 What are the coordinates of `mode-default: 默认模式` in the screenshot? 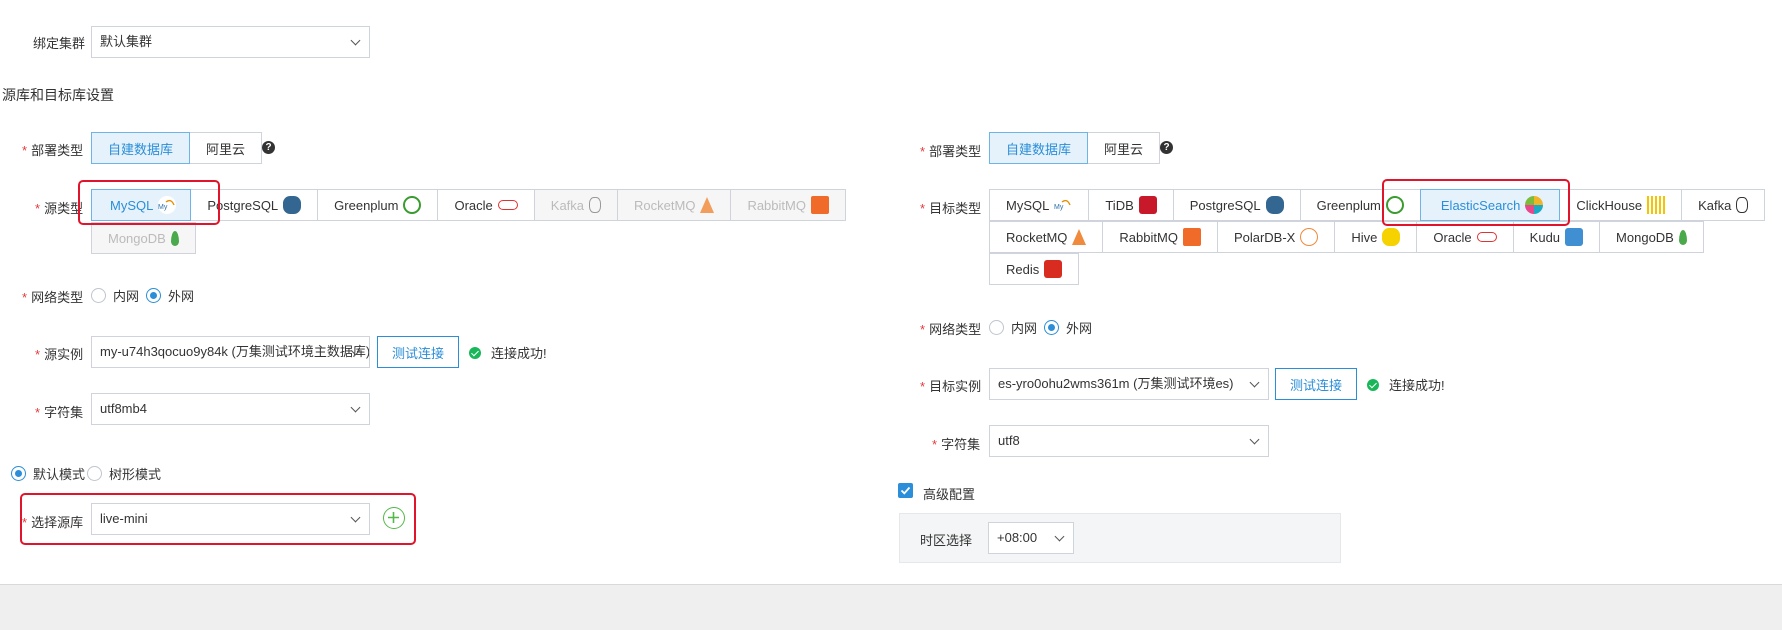 It's located at (48, 473).